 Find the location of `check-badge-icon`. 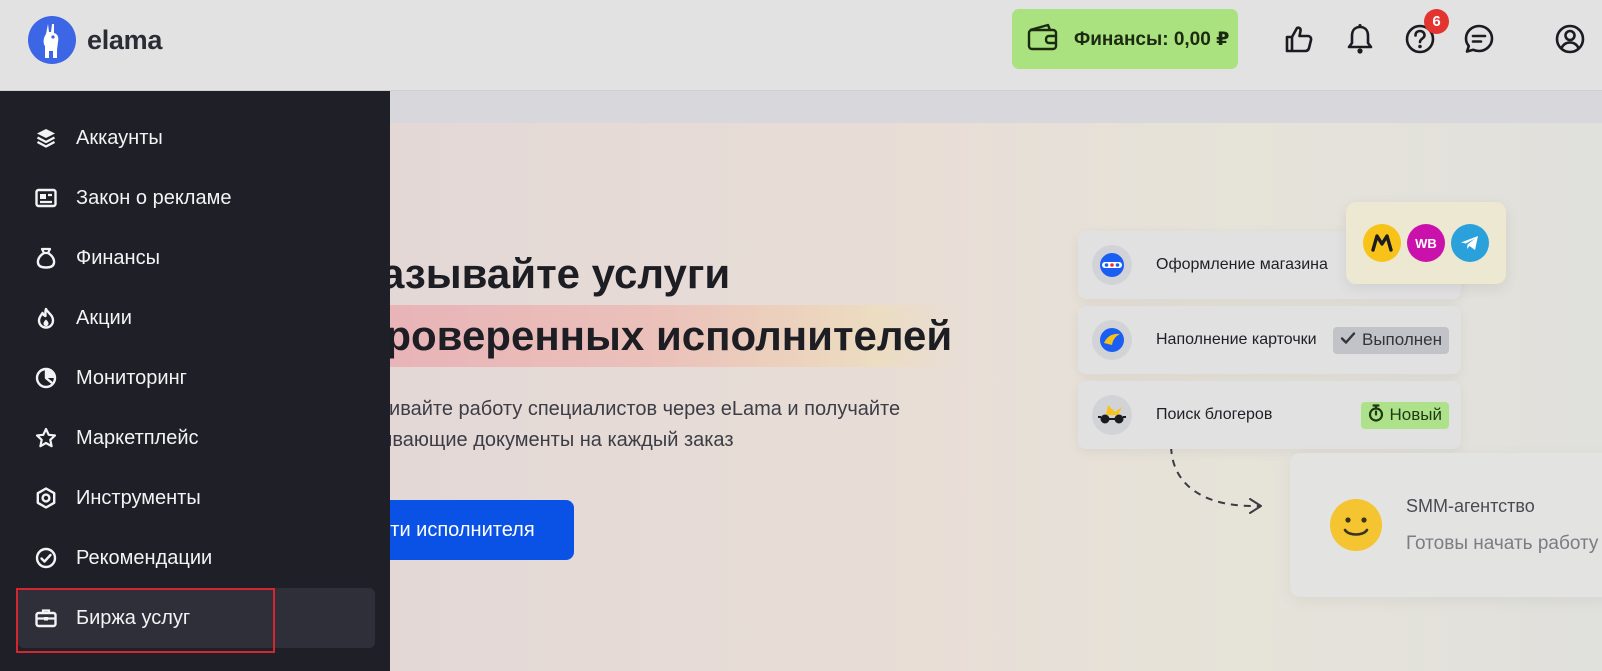

check-badge-icon is located at coordinates (45, 558).